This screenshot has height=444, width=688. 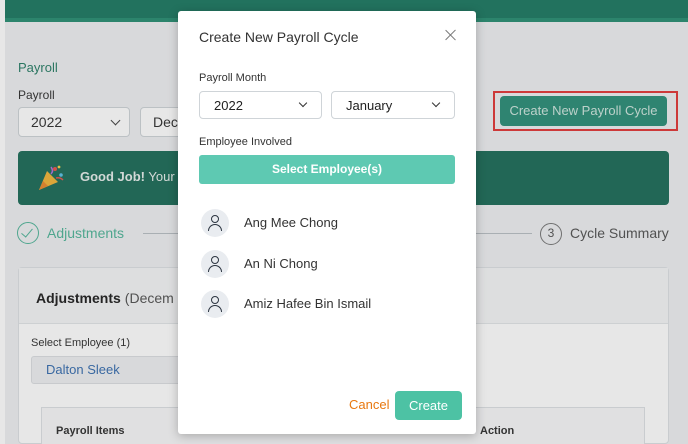 What do you see at coordinates (428, 405) in the screenshot?
I see `create-button: Create` at bounding box center [428, 405].